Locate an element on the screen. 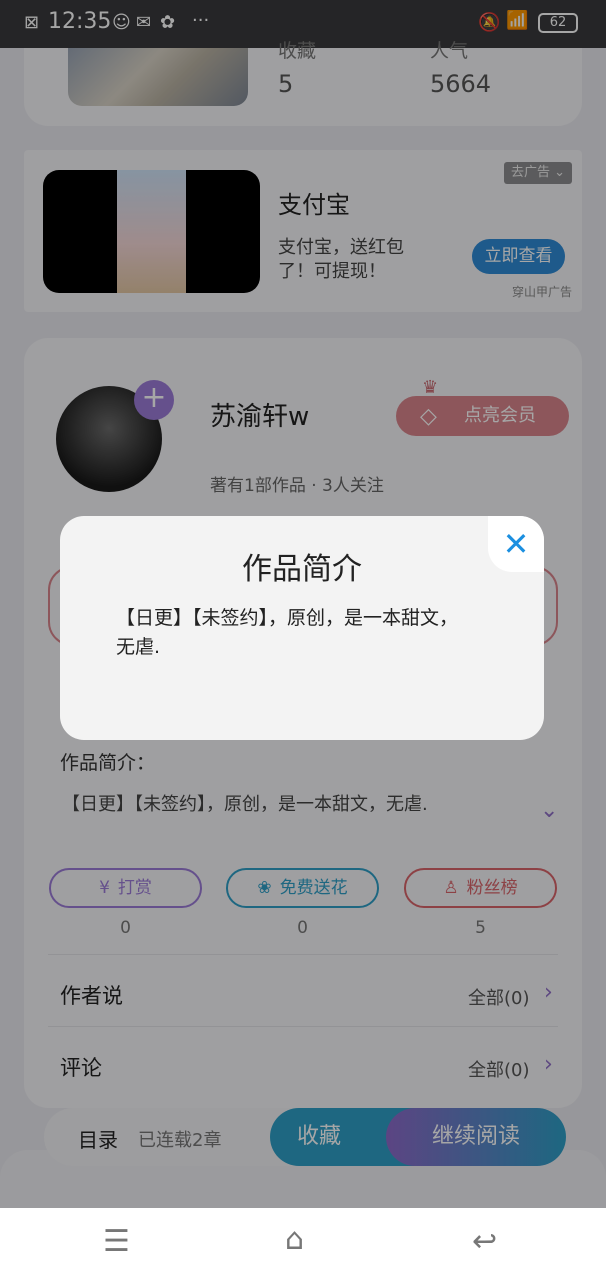  back-icon: ↩ is located at coordinates (484, 1241).